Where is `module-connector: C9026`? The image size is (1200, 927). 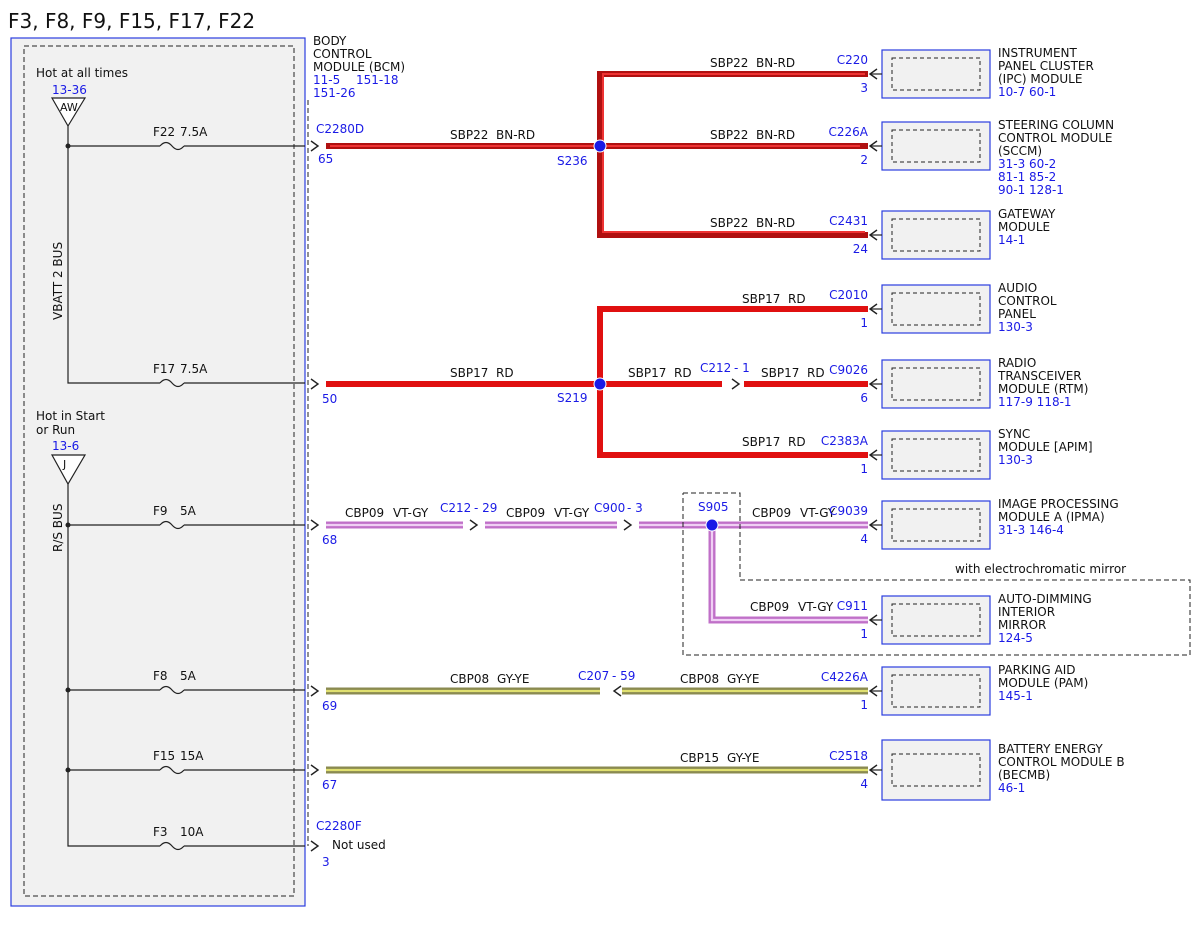 module-connector: C9026 is located at coordinates (848, 370).